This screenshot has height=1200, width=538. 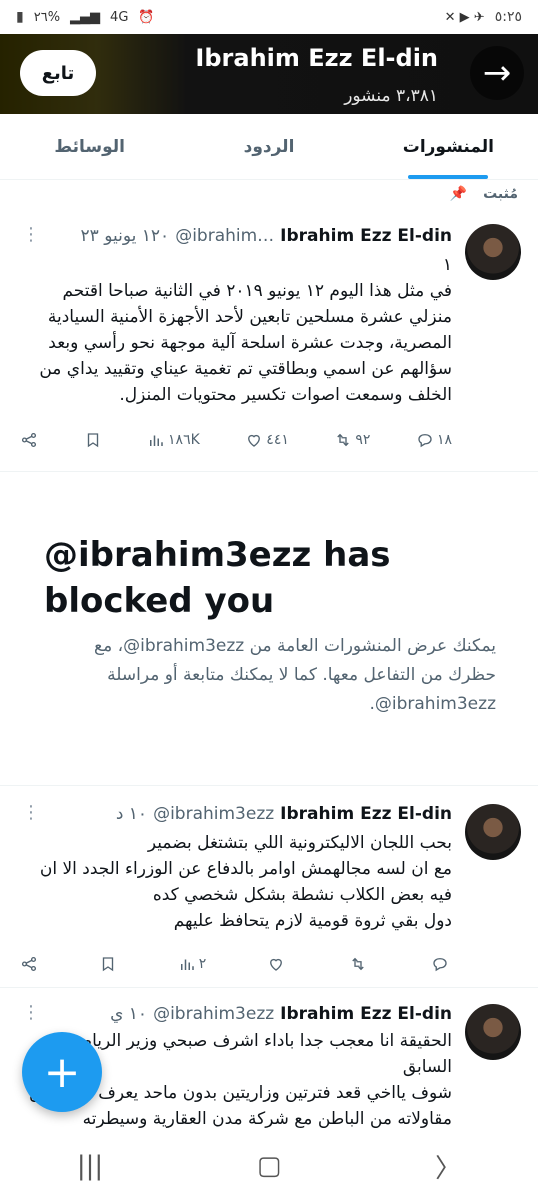 I want to click on status-right: ✕ ▶ ✈ ٥:٢٥, so click(x=483, y=17).